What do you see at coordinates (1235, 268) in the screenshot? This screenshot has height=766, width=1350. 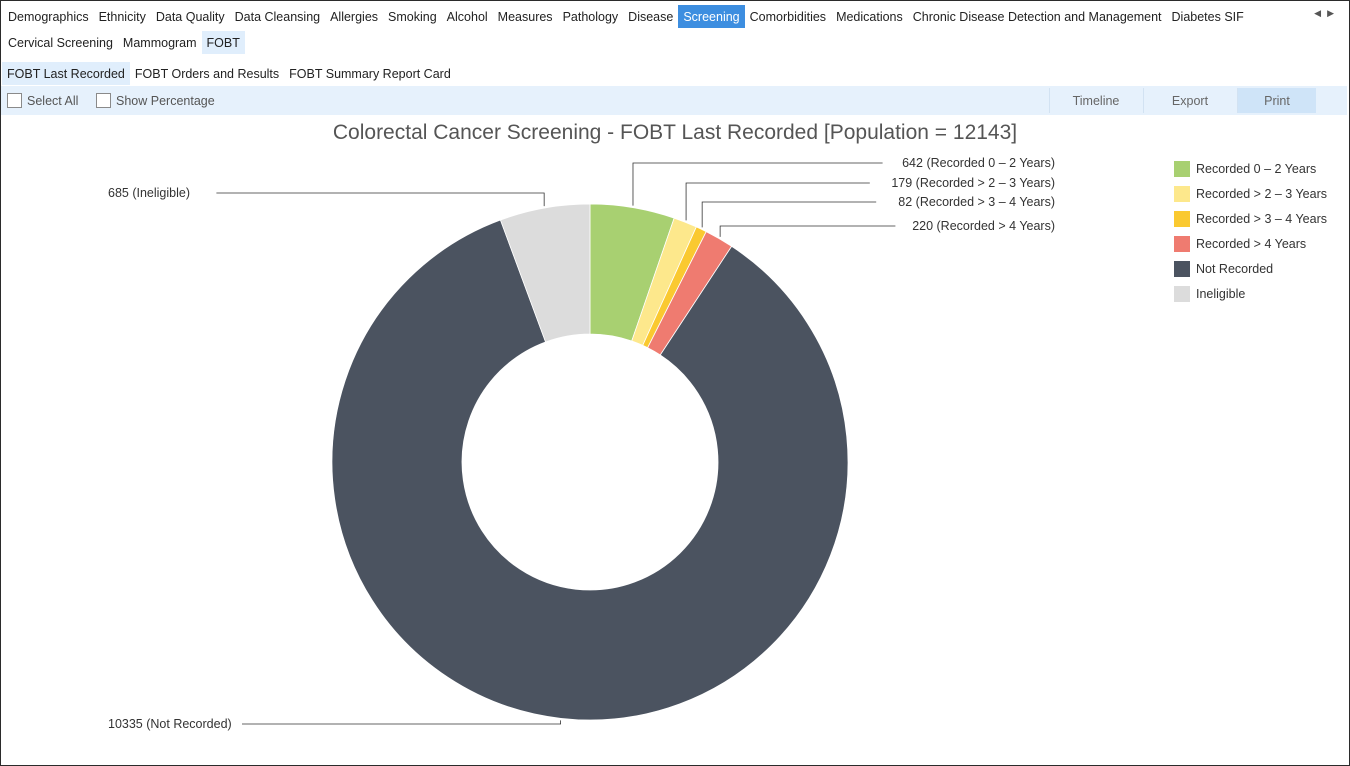 I see `legend-label: Not Recorded` at bounding box center [1235, 268].